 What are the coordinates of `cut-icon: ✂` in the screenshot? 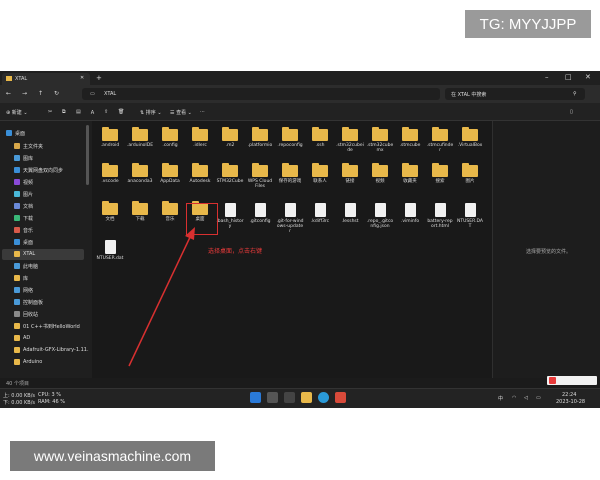 It's located at (50, 112).